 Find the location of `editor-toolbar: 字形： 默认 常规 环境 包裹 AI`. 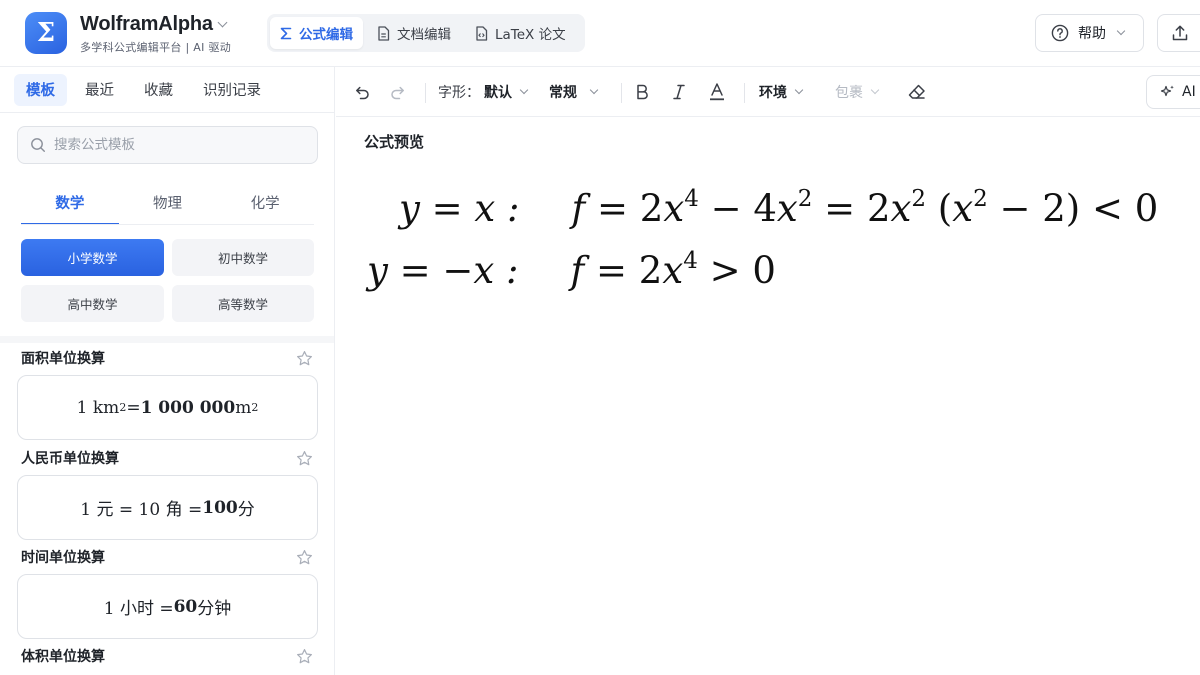

editor-toolbar: 字形： 默认 常规 环境 包裹 AI is located at coordinates (768, 92).